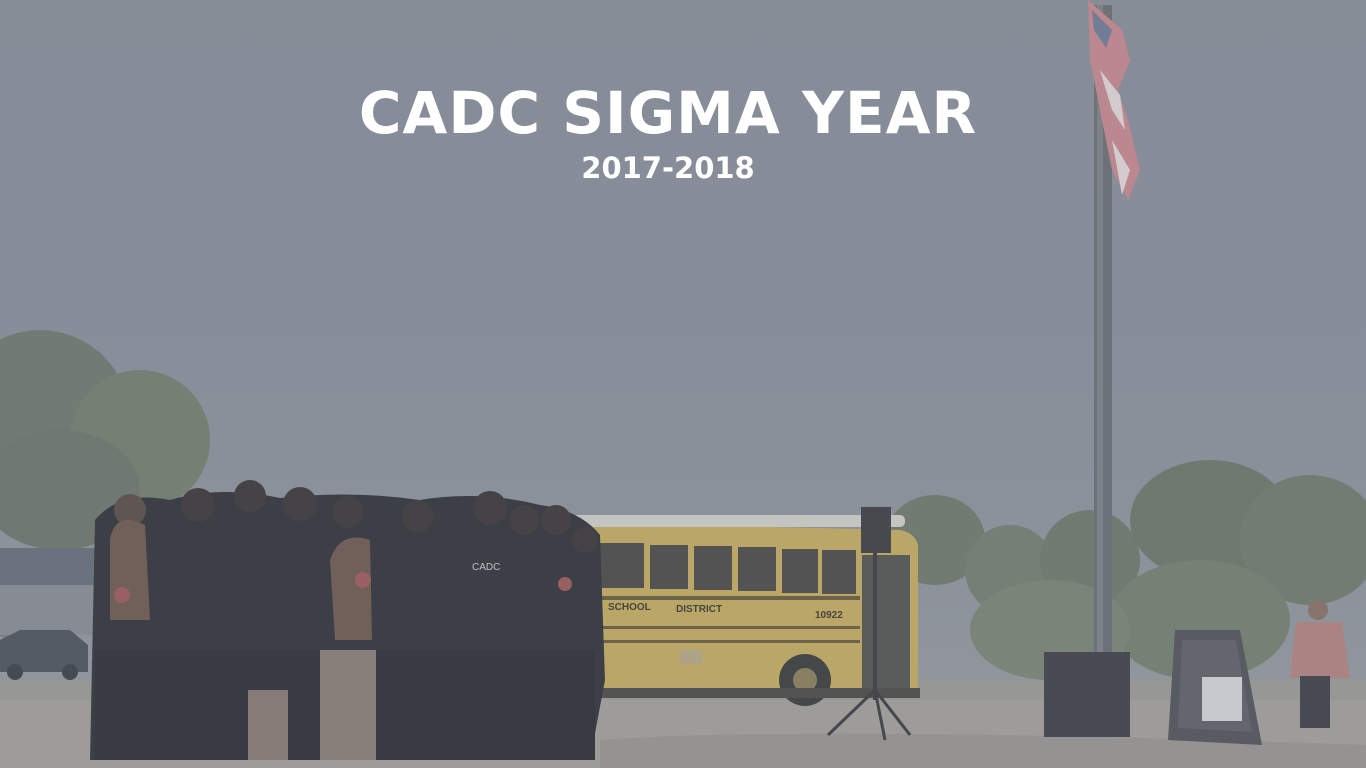 This screenshot has height=768, width=1366. Describe the element at coordinates (668, 168) in the screenshot. I see `hero-subtitle: 2017-2018` at that location.